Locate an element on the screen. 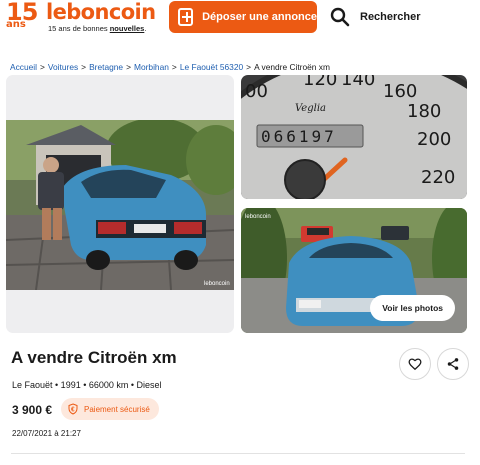 The width and height of the screenshot is (480, 465). svg-text: 180 is located at coordinates (424, 111).